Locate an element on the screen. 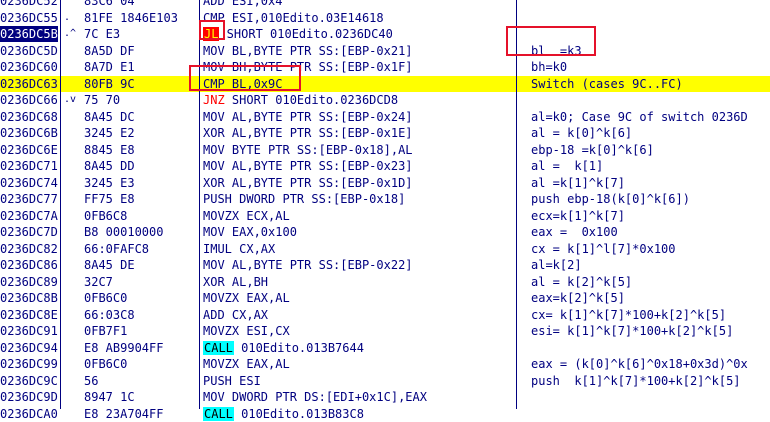  row-disassembly: XOR AL,BYTE PTR SS:[EBP-0x1E] is located at coordinates (308, 133).